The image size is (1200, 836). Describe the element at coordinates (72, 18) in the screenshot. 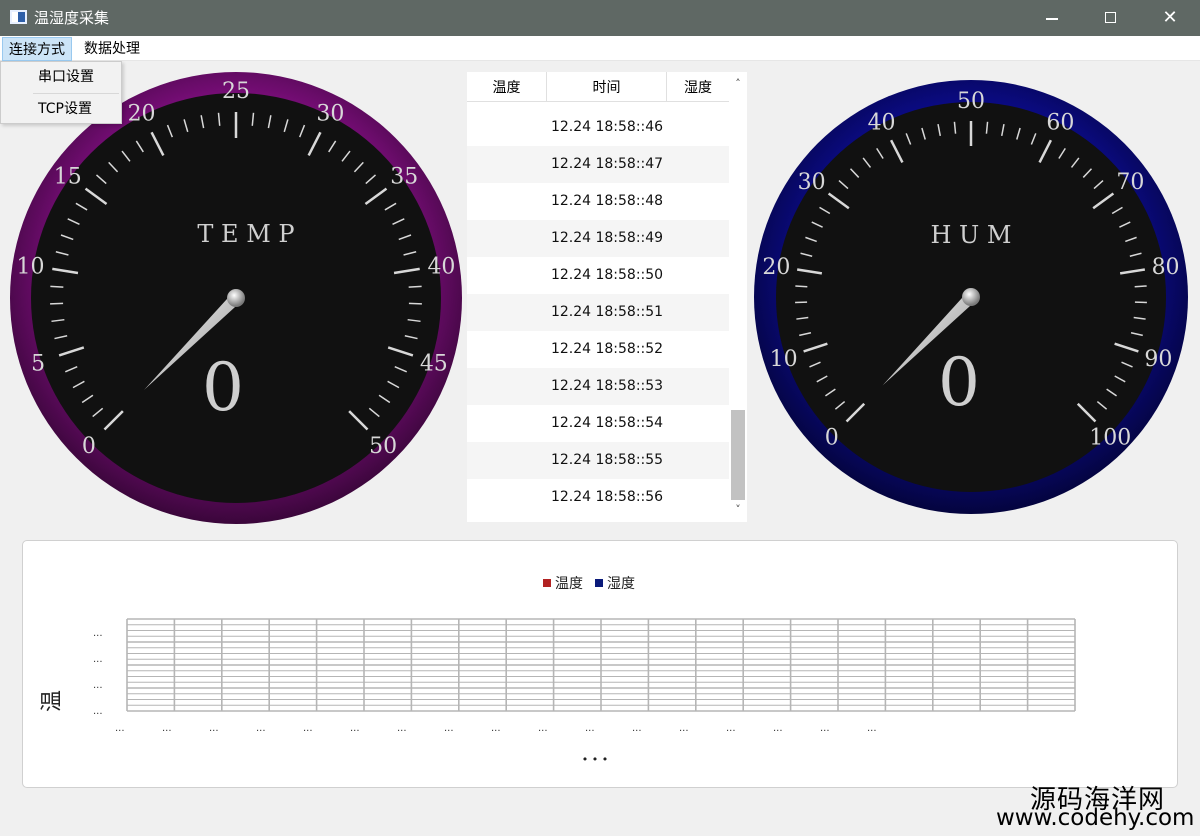

I see `window-title: 温湿度采集` at that location.